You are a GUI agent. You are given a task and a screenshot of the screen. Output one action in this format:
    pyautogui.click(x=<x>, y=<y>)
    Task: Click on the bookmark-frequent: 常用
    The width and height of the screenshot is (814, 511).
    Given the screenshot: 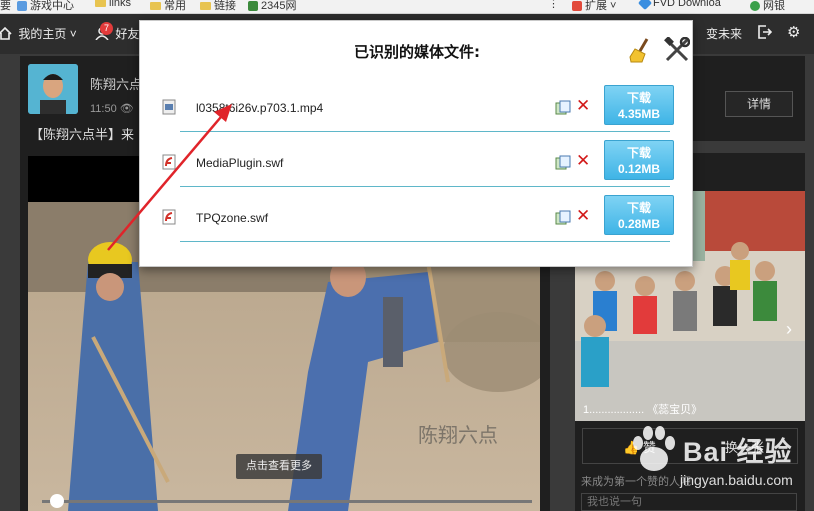 What is the action you would take?
    pyautogui.click(x=168, y=6)
    